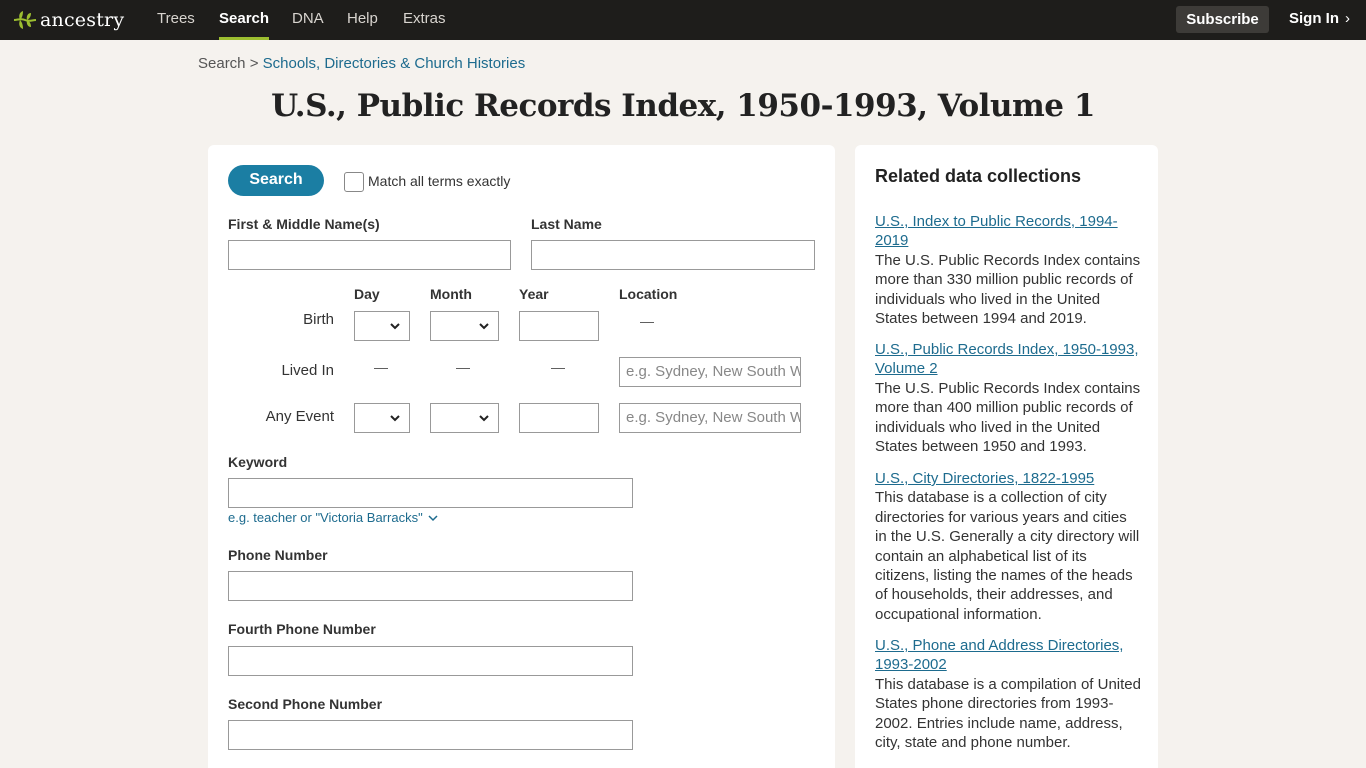  Describe the element at coordinates (369, 255) in the screenshot. I see `first-name-input` at that location.